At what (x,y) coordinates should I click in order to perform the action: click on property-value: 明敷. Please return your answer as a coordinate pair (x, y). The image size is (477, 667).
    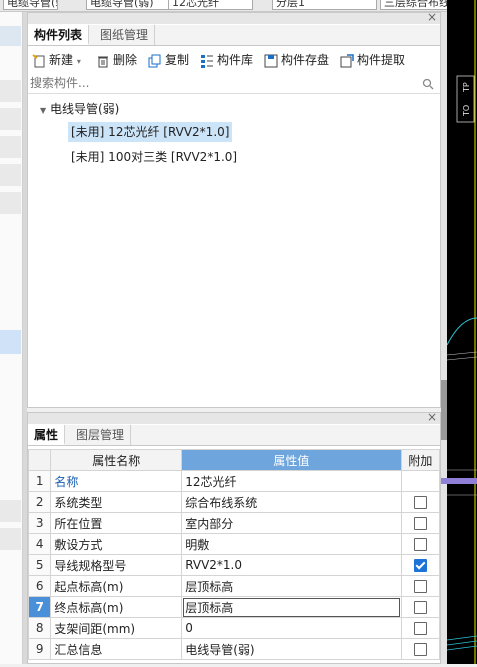
    Looking at the image, I should click on (291, 544).